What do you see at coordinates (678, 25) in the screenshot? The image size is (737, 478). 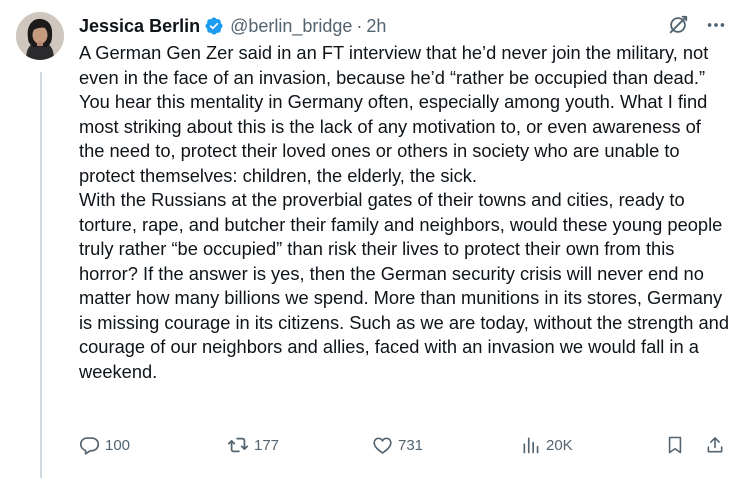 I see `grok-icon` at bounding box center [678, 25].